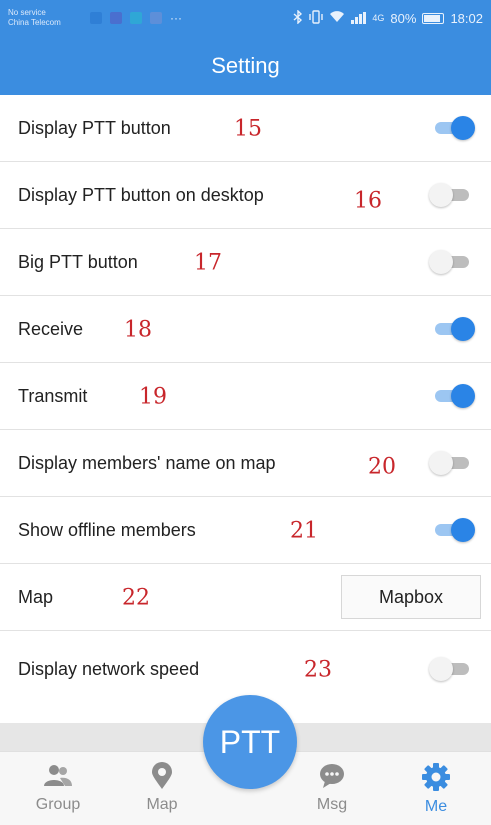  I want to click on setting-display-members-name: Display members' name on map 20, so click(245, 463).